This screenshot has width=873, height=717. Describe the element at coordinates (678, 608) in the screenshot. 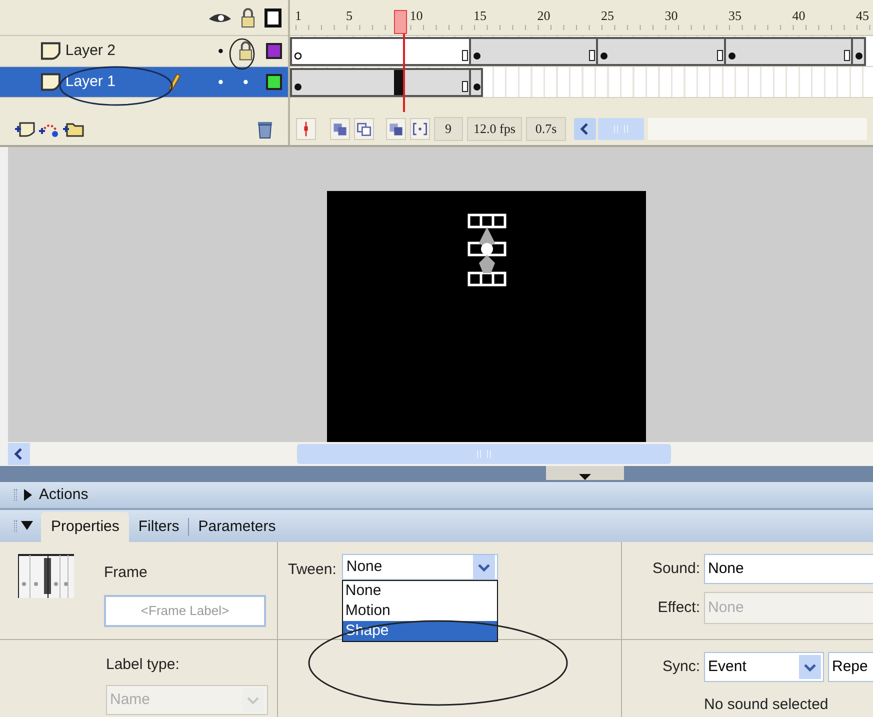

I see `effect-label: Effect:` at that location.